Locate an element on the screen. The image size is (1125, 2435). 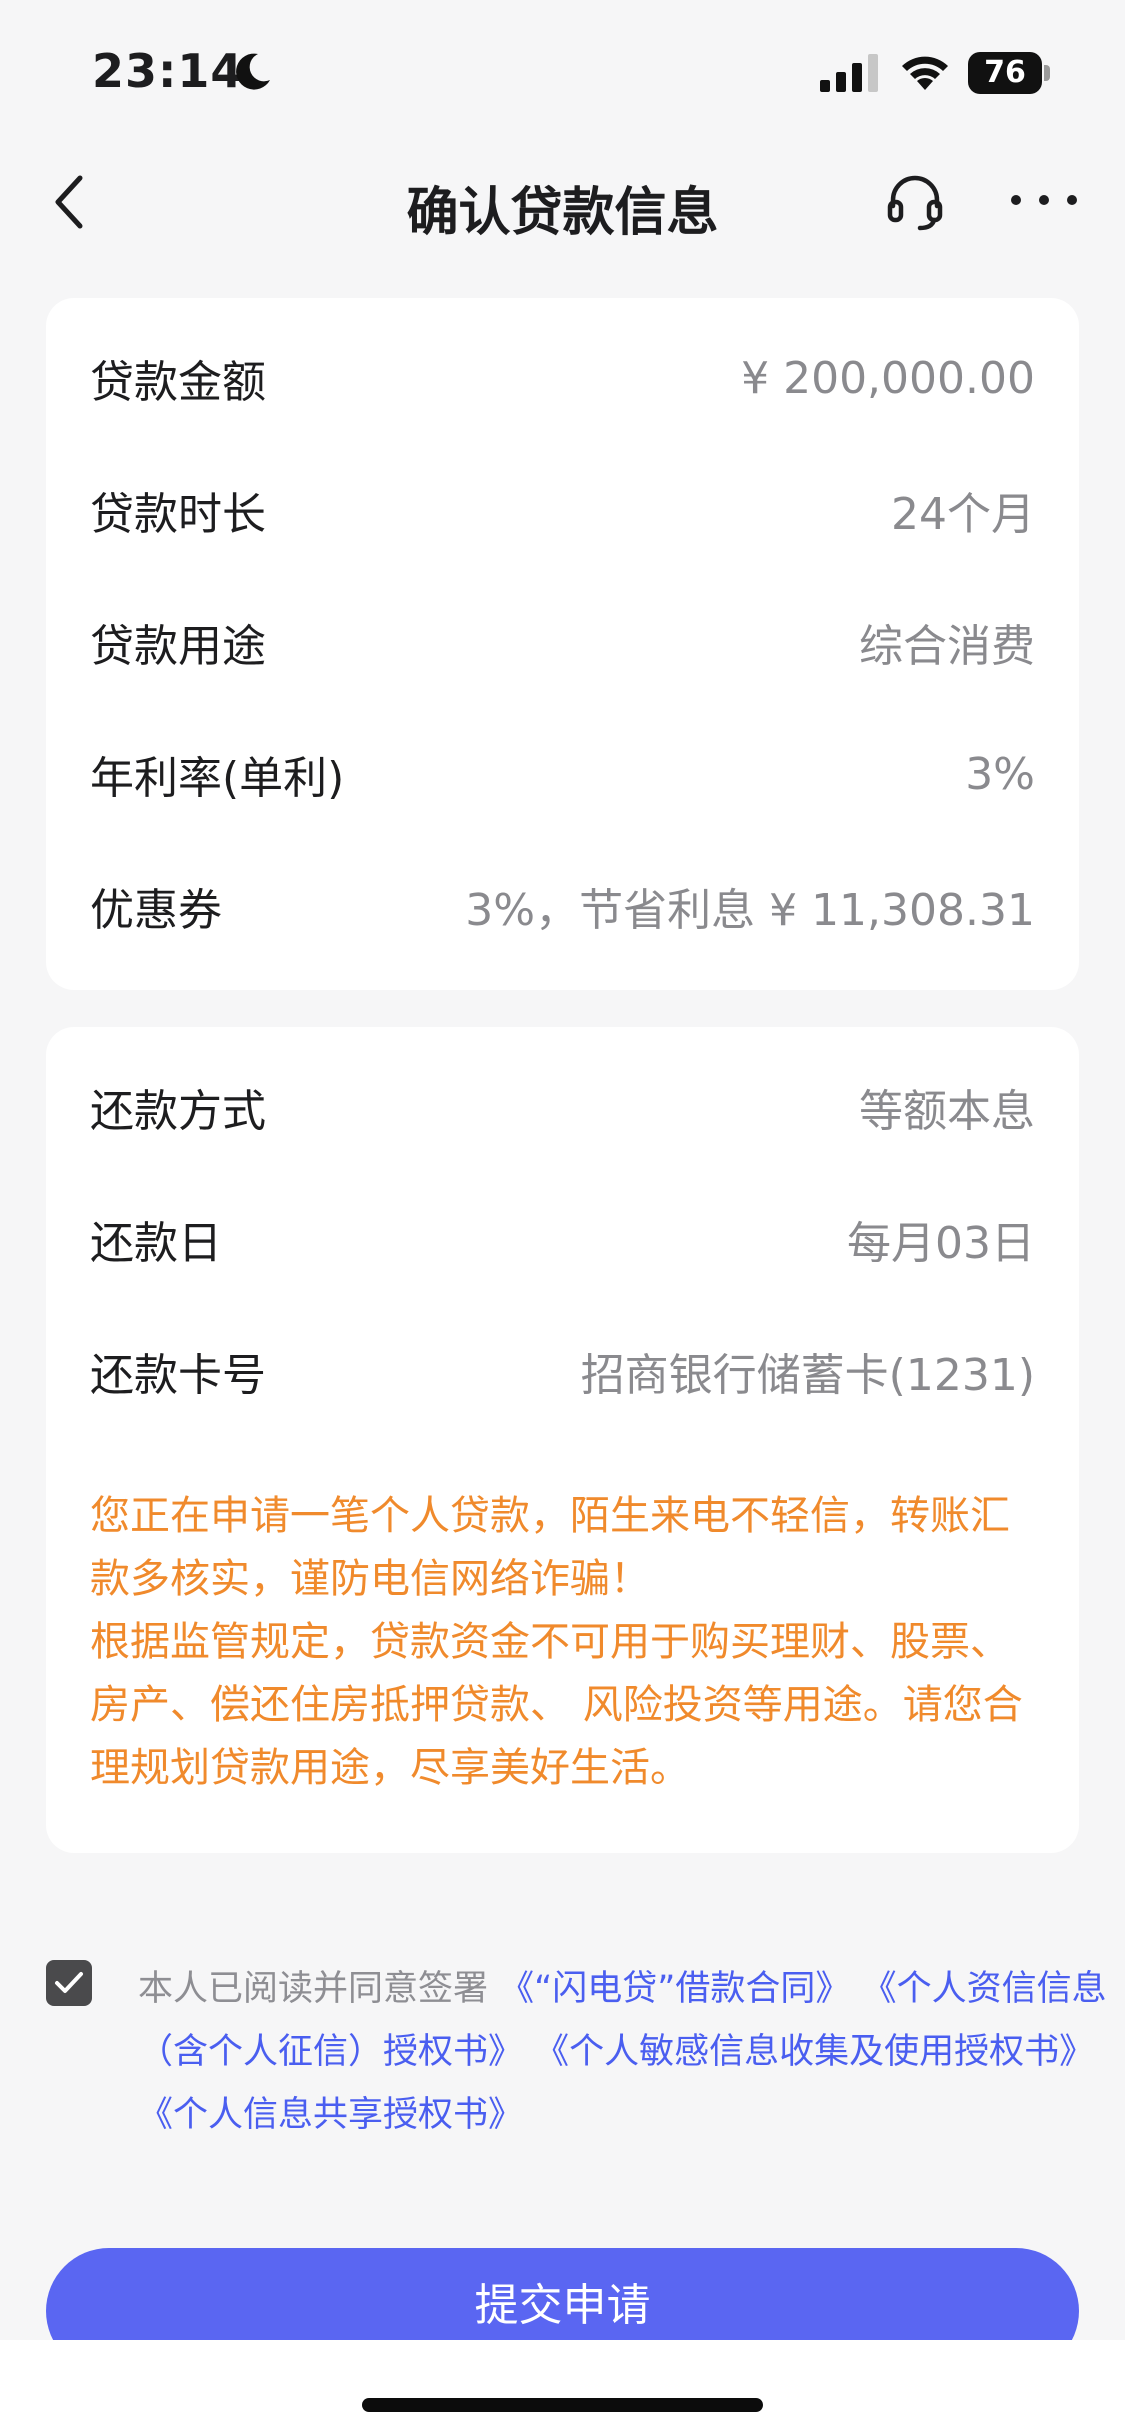
loan-purpose-value: 综合消费 is located at coordinates (947, 646).